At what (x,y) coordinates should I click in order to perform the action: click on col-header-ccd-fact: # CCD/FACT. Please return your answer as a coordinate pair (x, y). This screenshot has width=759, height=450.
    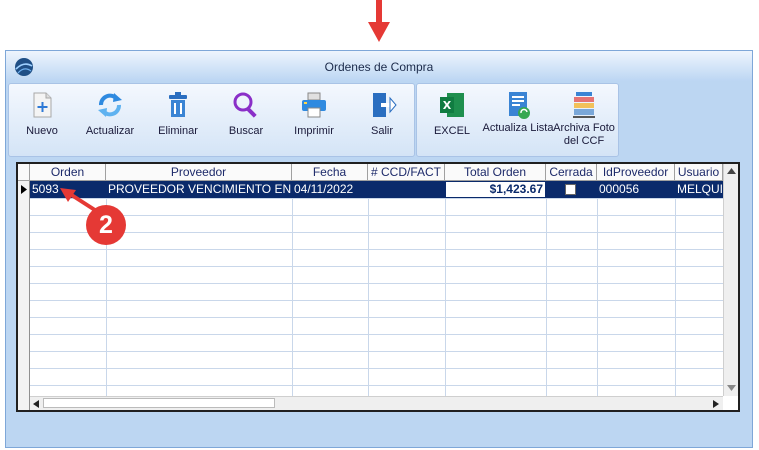
    Looking at the image, I should click on (406, 172).